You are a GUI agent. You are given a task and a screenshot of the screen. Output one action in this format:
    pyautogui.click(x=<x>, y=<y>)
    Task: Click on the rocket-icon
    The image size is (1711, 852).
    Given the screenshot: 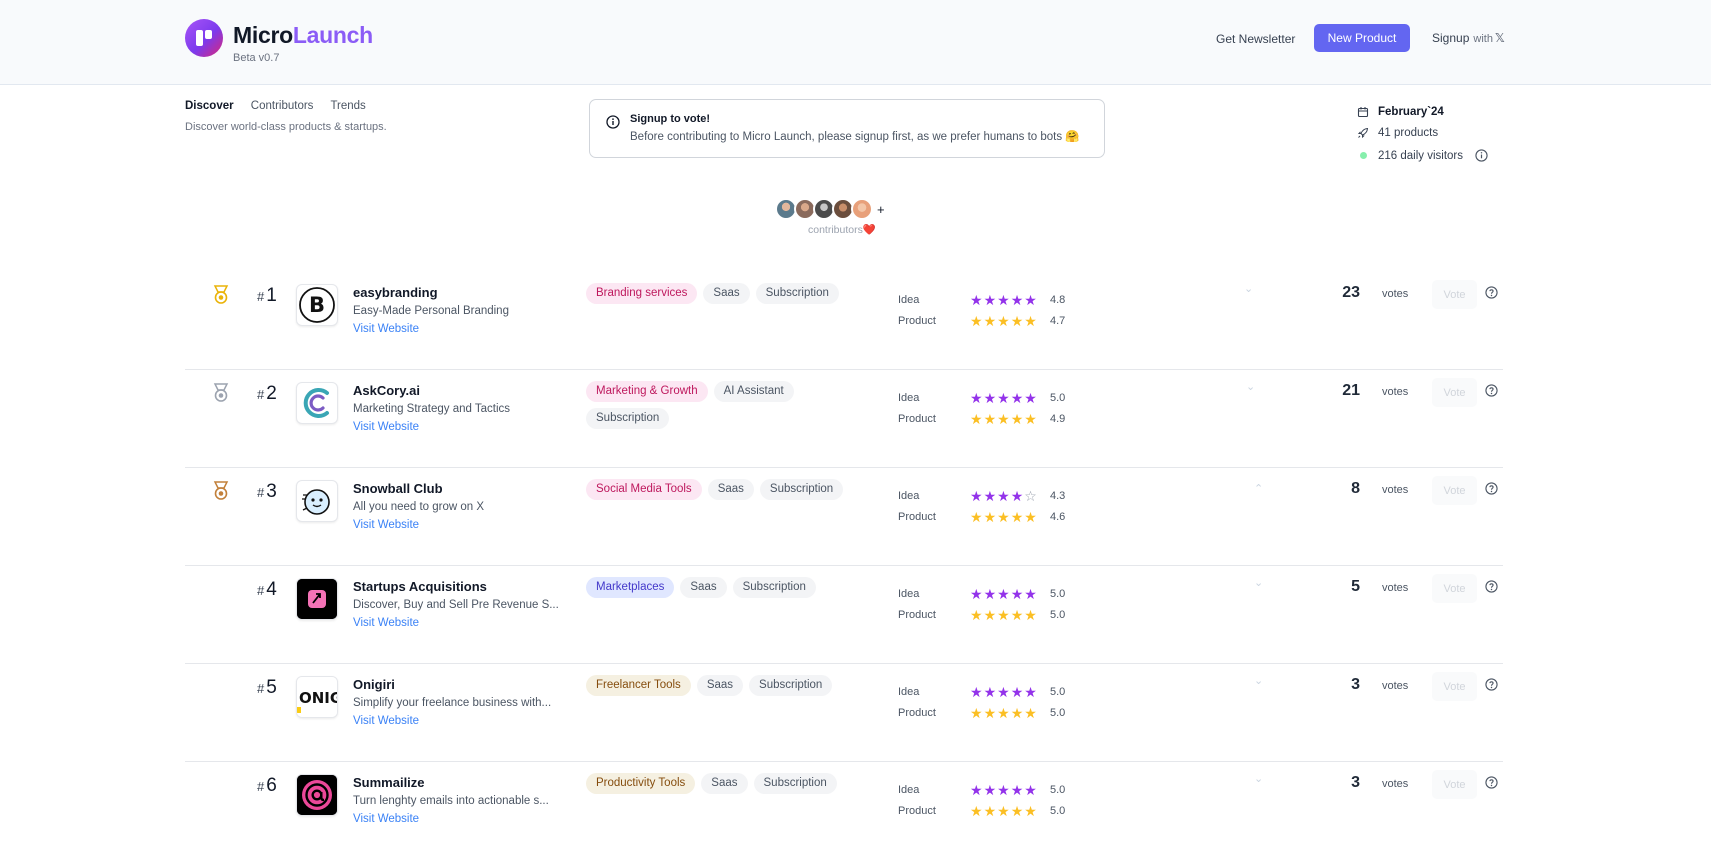 What is the action you would take?
    pyautogui.click(x=1363, y=133)
    